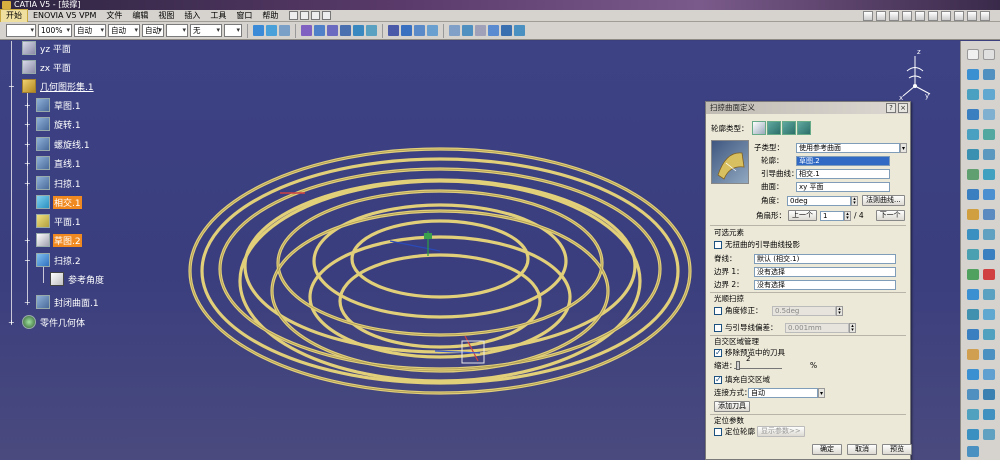  I want to click on tree-node-reference-angle: 参考角度, so click(77, 279).